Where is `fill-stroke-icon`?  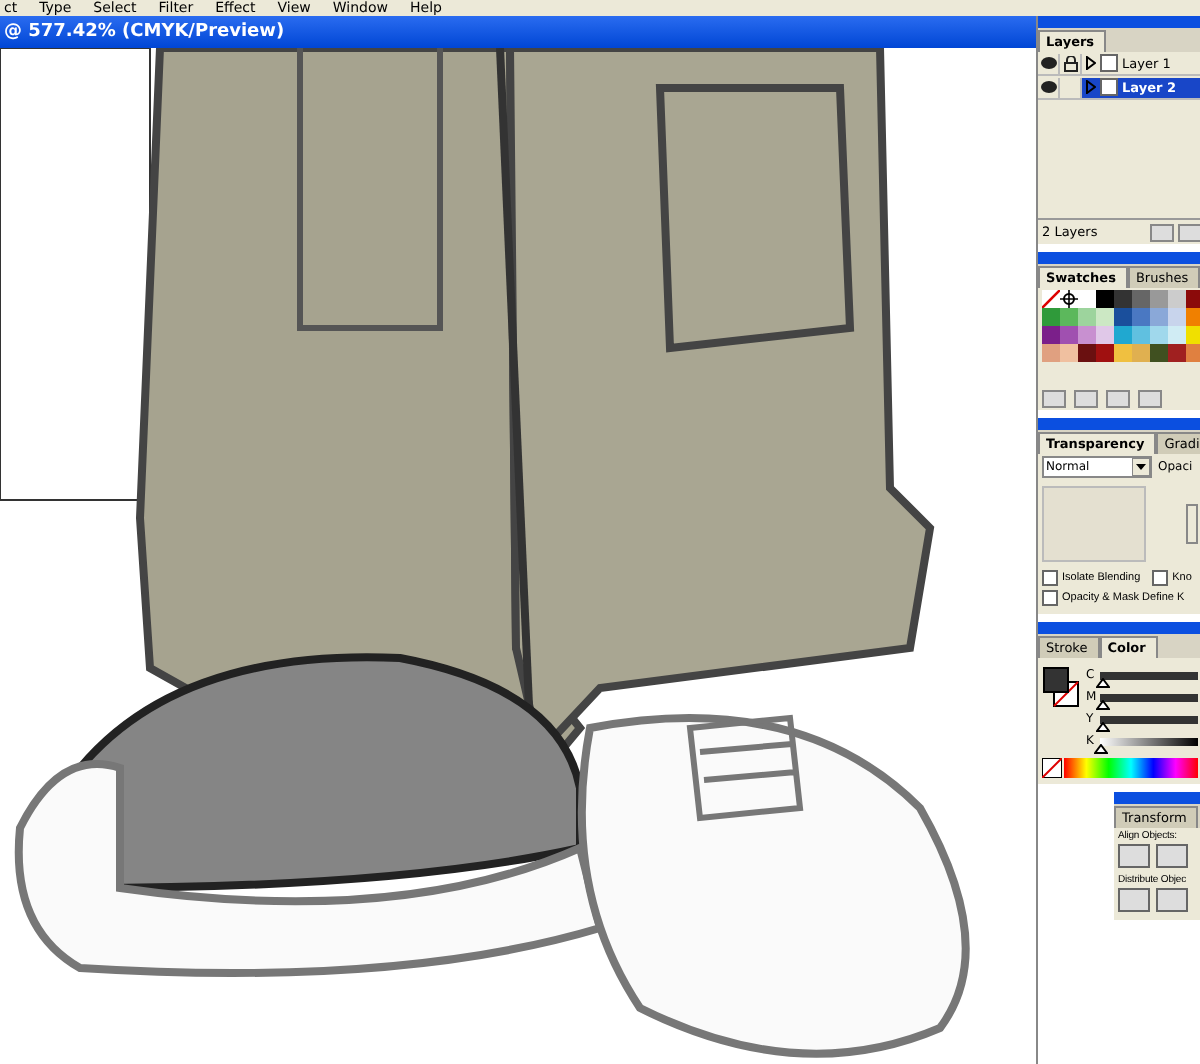 fill-stroke-icon is located at coordinates (1062, 688).